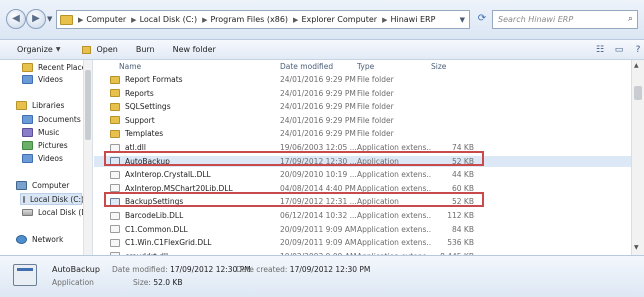 Image resolution: width=644 pixels, height=297 pixels. What do you see at coordinates (619, 50) in the screenshot?
I see `preview-pane-icon: ▭` at bounding box center [619, 50].